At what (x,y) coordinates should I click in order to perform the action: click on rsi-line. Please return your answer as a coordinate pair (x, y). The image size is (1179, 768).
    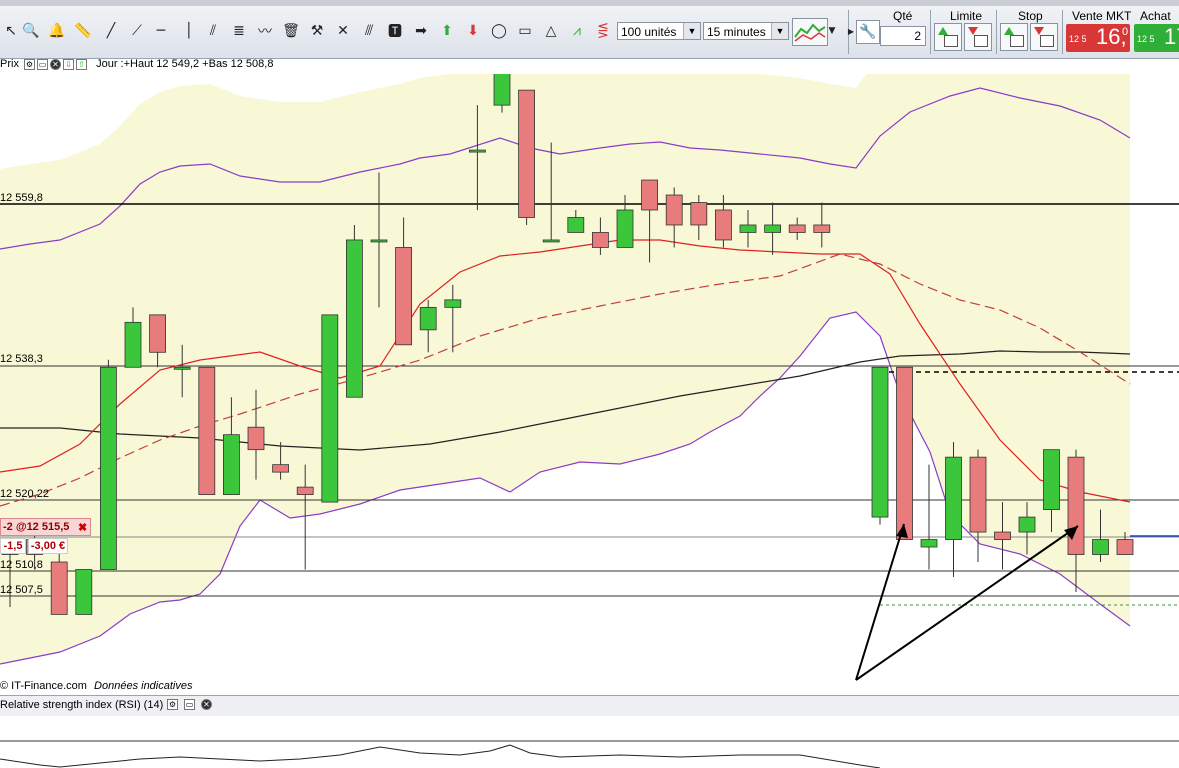
    Looking at the image, I should click on (440, 756).